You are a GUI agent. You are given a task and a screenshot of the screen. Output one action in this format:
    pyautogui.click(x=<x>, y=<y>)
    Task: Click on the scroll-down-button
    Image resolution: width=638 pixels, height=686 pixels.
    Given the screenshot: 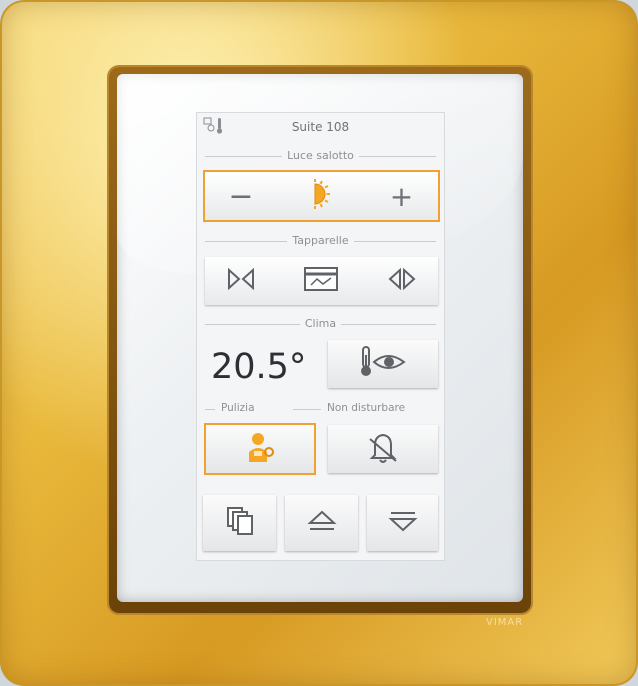 What is the action you would take?
    pyautogui.click(x=402, y=523)
    